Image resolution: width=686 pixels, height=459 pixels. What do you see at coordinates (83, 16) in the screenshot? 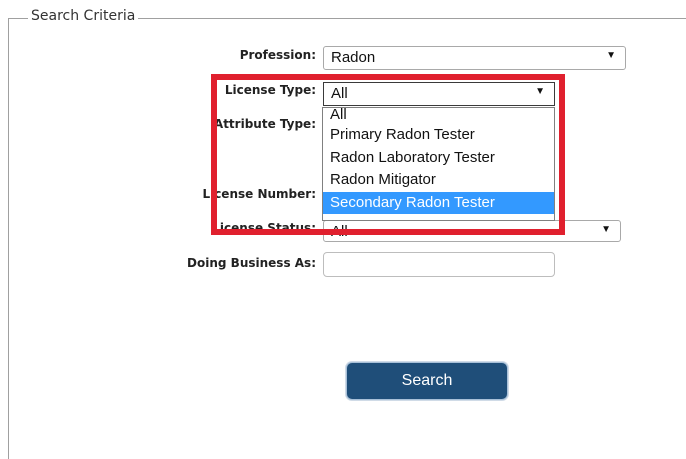
I see `fieldset-legend: Search Criteria` at bounding box center [83, 16].